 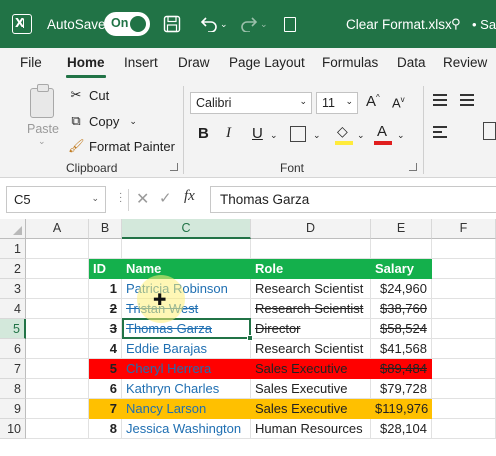 I want to click on cancel-icon: ✕, so click(x=142, y=199).